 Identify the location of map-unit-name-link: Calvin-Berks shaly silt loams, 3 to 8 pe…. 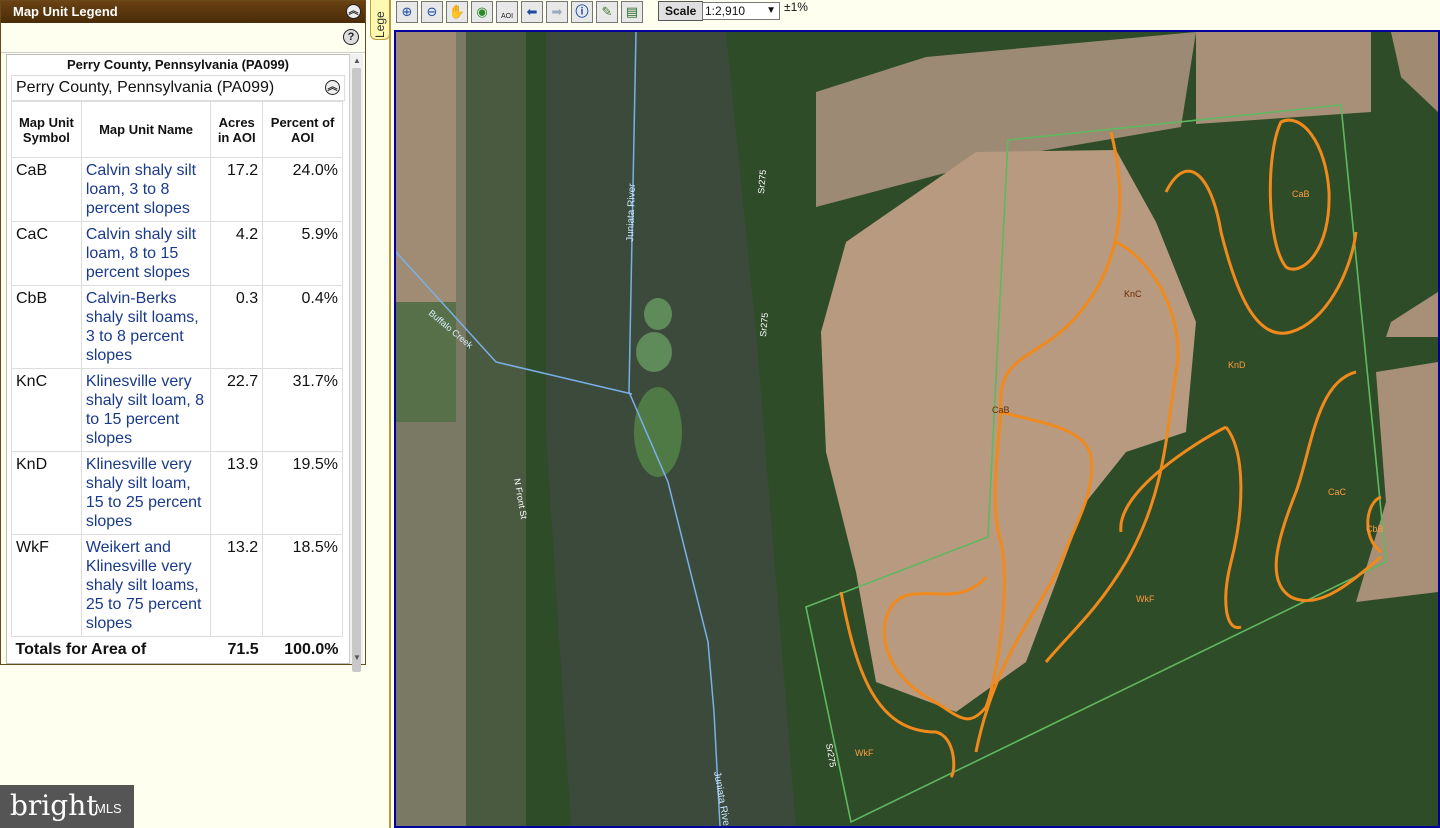
(146, 327).